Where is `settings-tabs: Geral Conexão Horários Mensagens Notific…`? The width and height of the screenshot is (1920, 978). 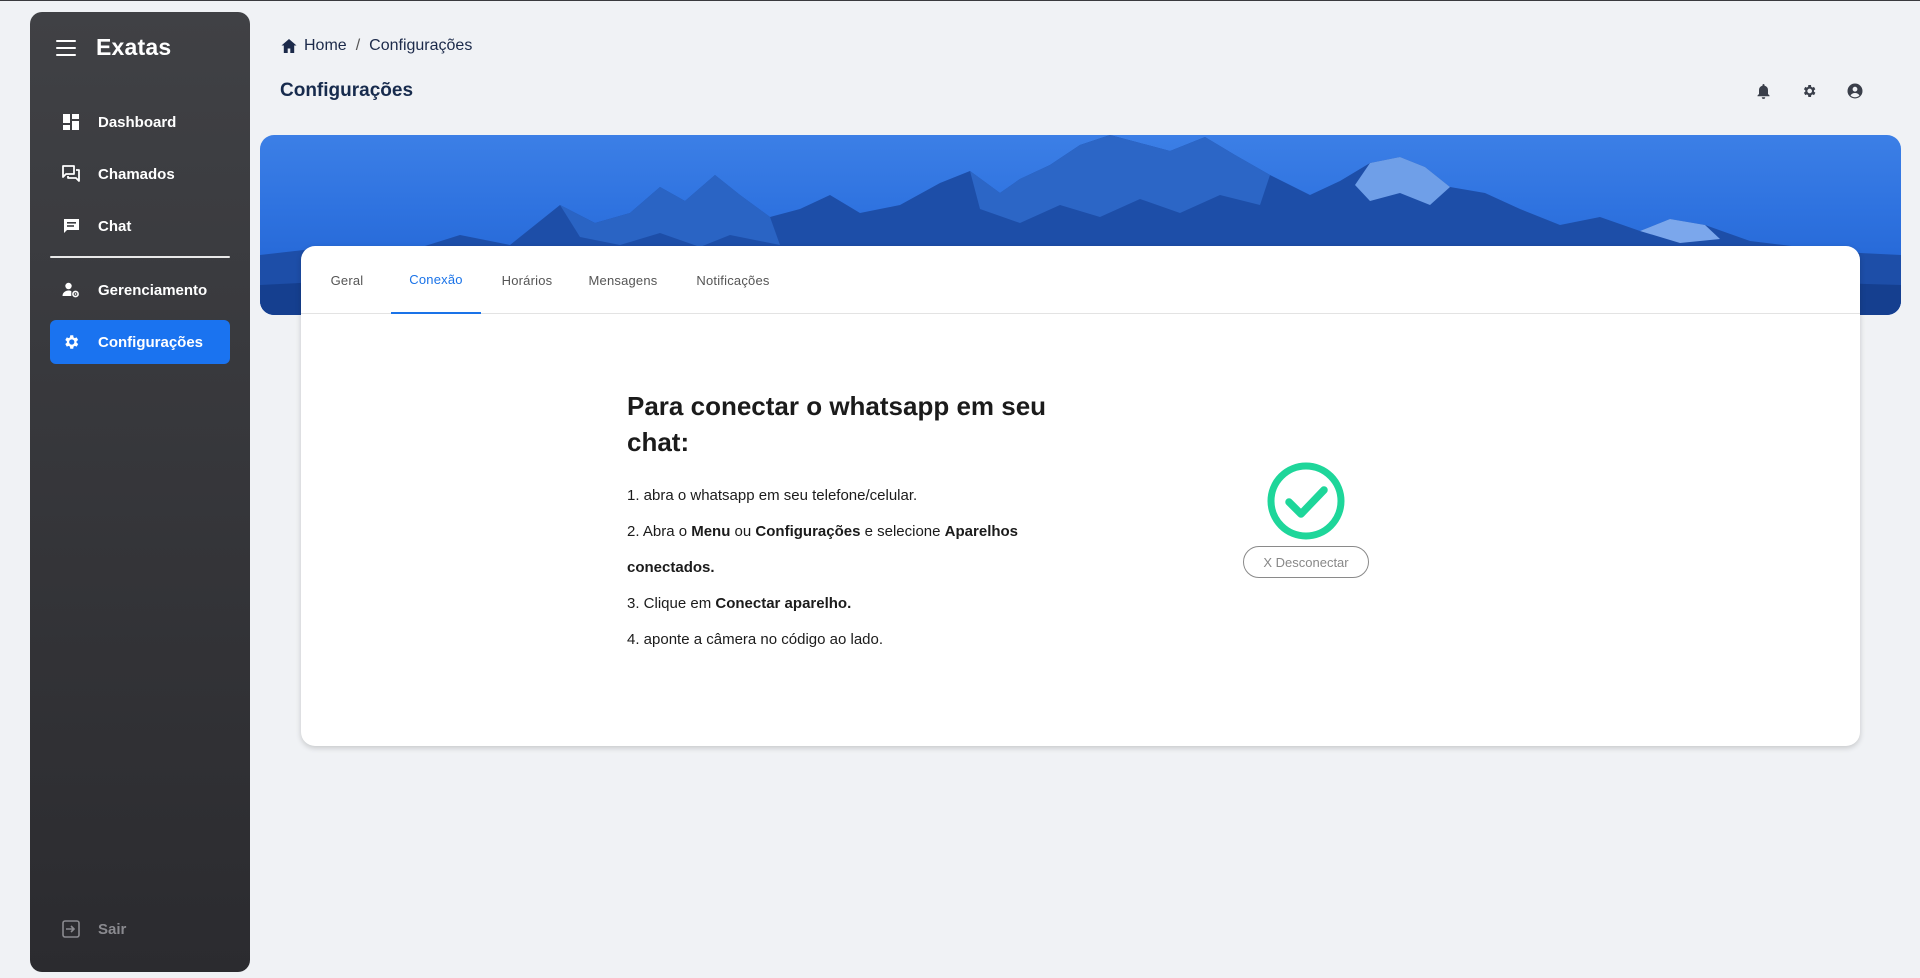 settings-tabs: Geral Conexão Horários Mensagens Notific… is located at coordinates (1080, 280).